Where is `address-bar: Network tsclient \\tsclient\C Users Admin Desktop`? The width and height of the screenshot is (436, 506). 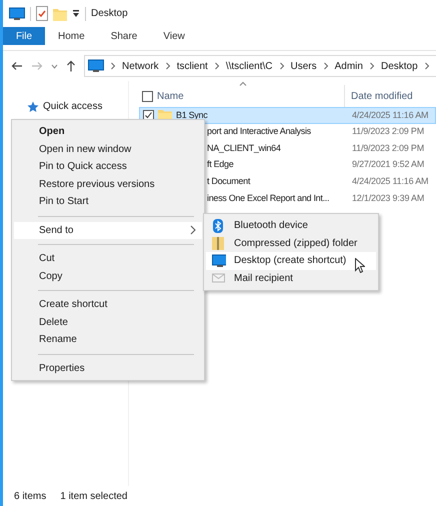
address-bar: Network tsclient \\tsclient\C Users Admin Desktop is located at coordinates (260, 66).